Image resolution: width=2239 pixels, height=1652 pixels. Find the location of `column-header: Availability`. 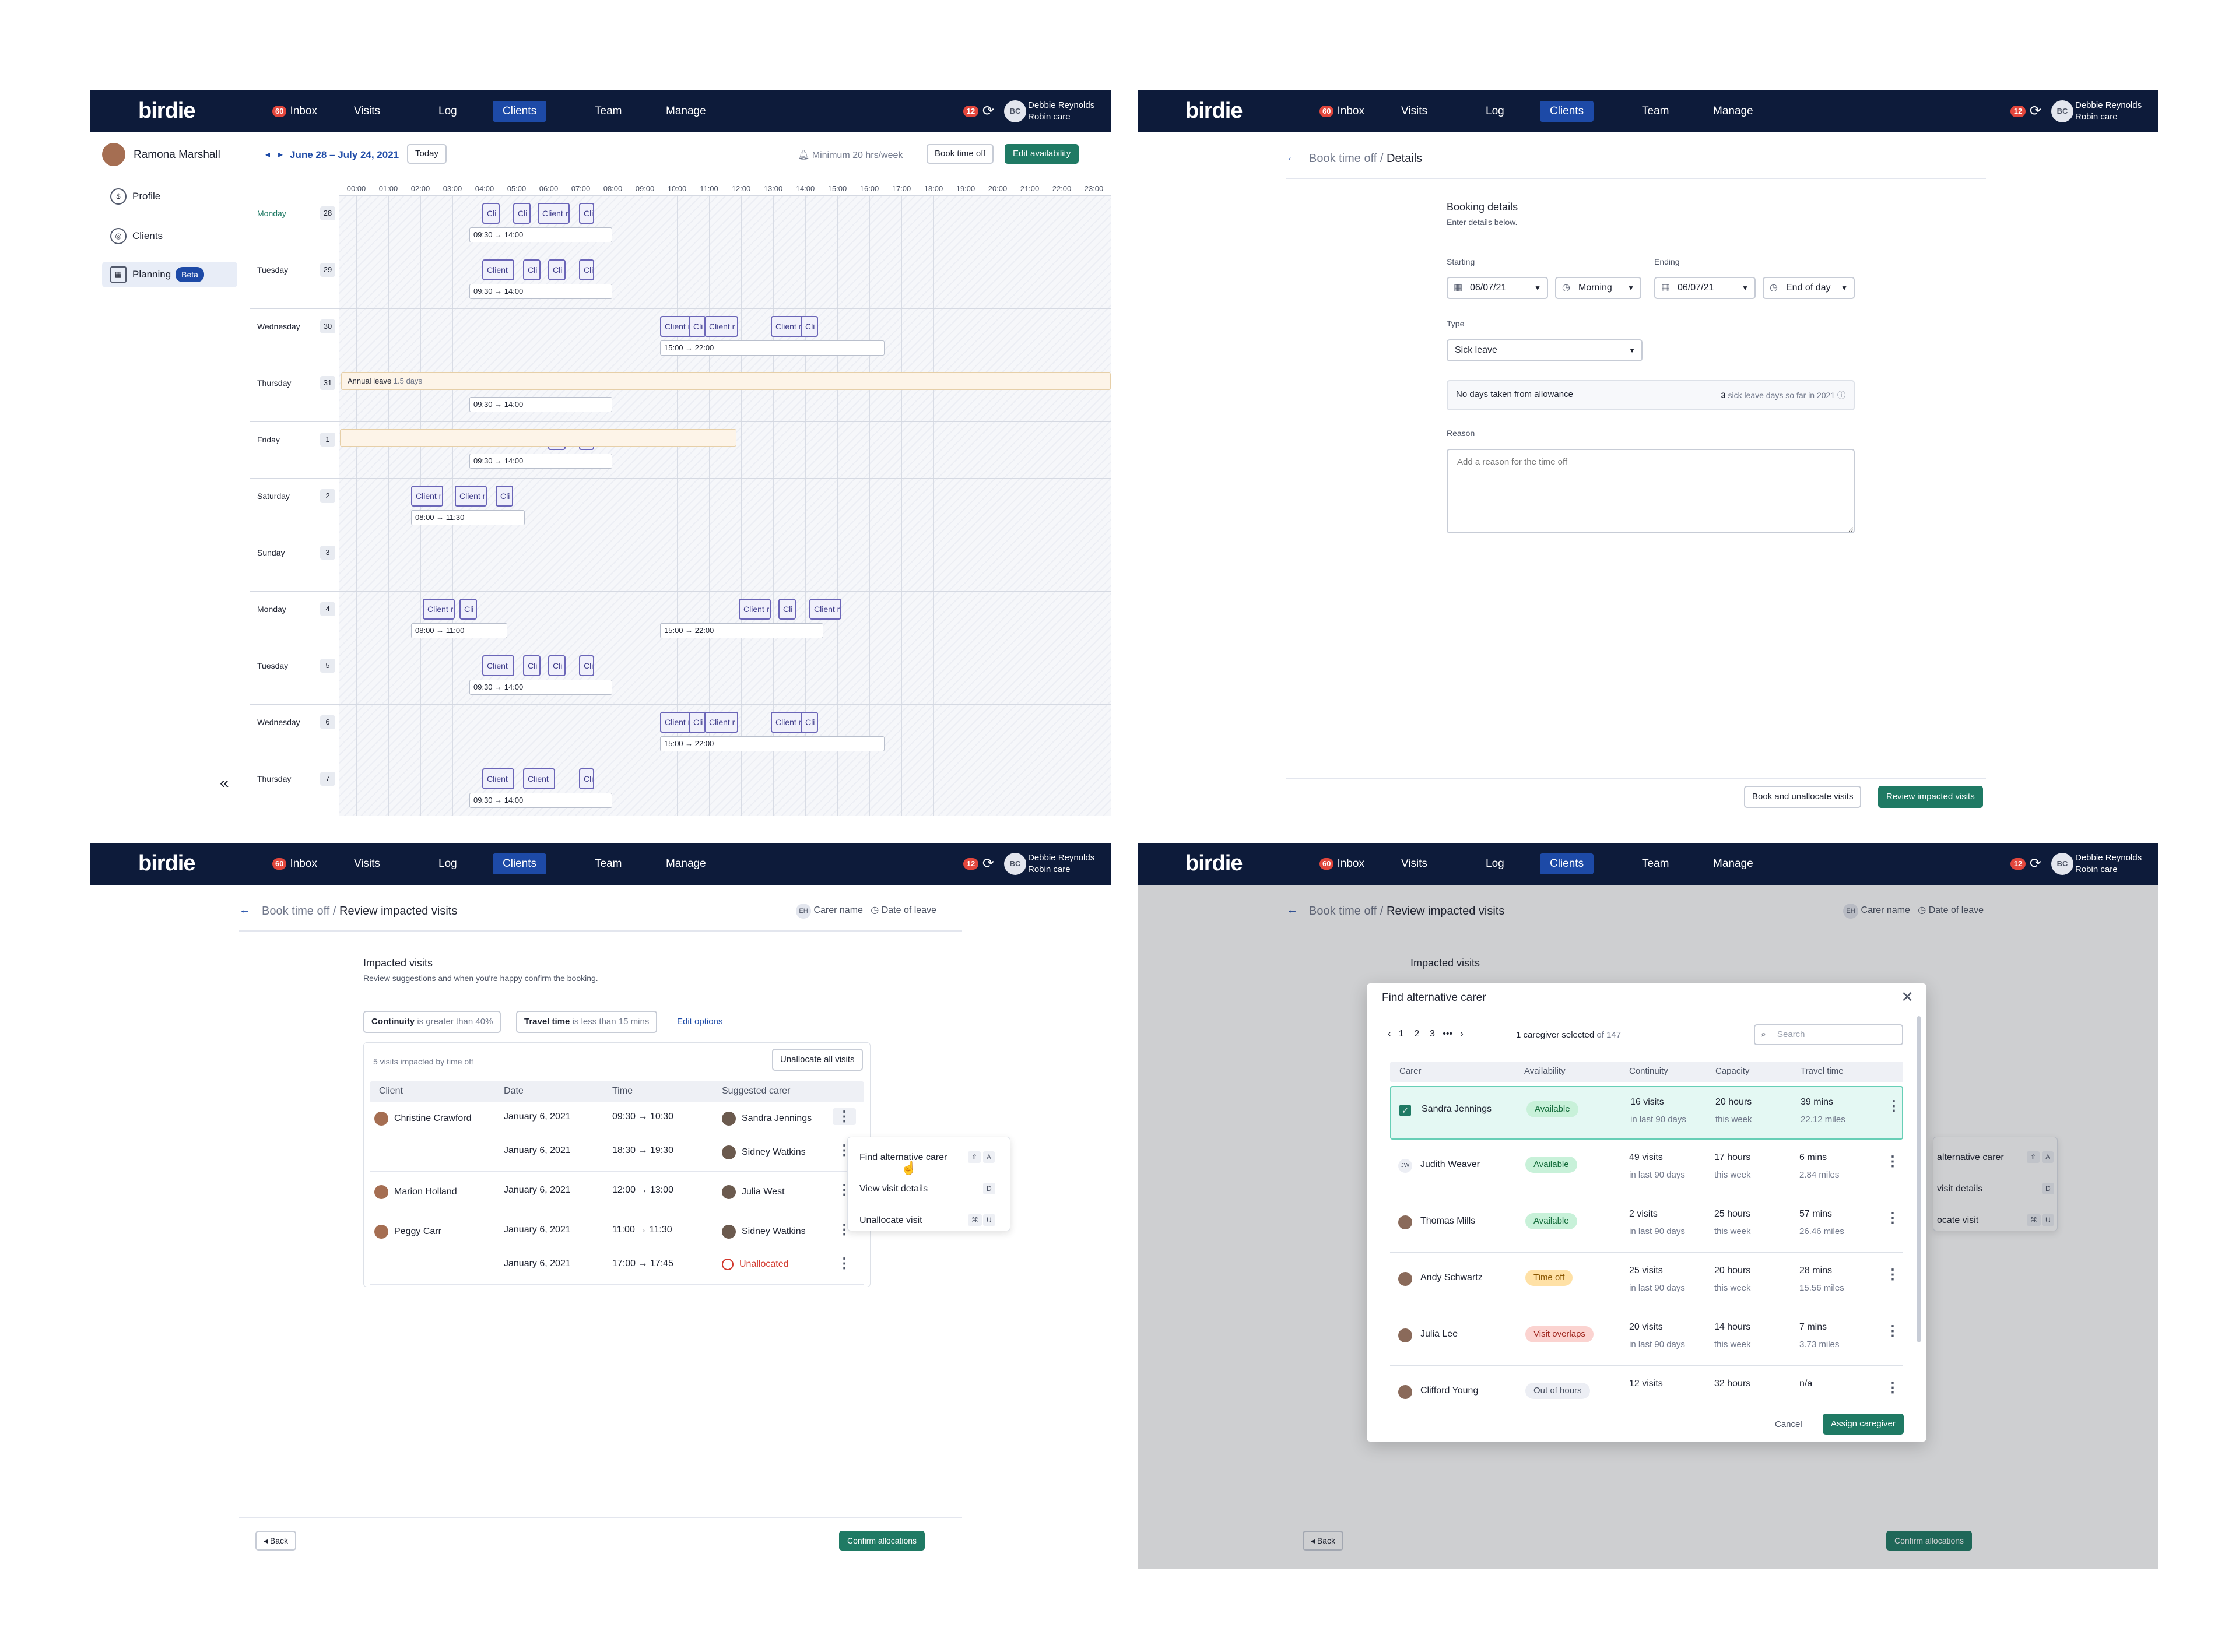

column-header: Availability is located at coordinates (1545, 1071).